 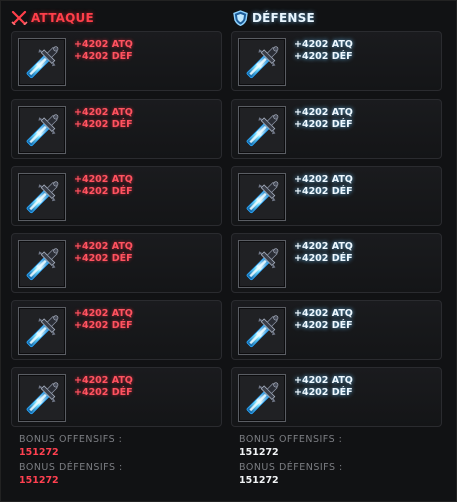 What do you see at coordinates (283, 18) in the screenshot?
I see `defense-header-label: DÉFENSE` at bounding box center [283, 18].